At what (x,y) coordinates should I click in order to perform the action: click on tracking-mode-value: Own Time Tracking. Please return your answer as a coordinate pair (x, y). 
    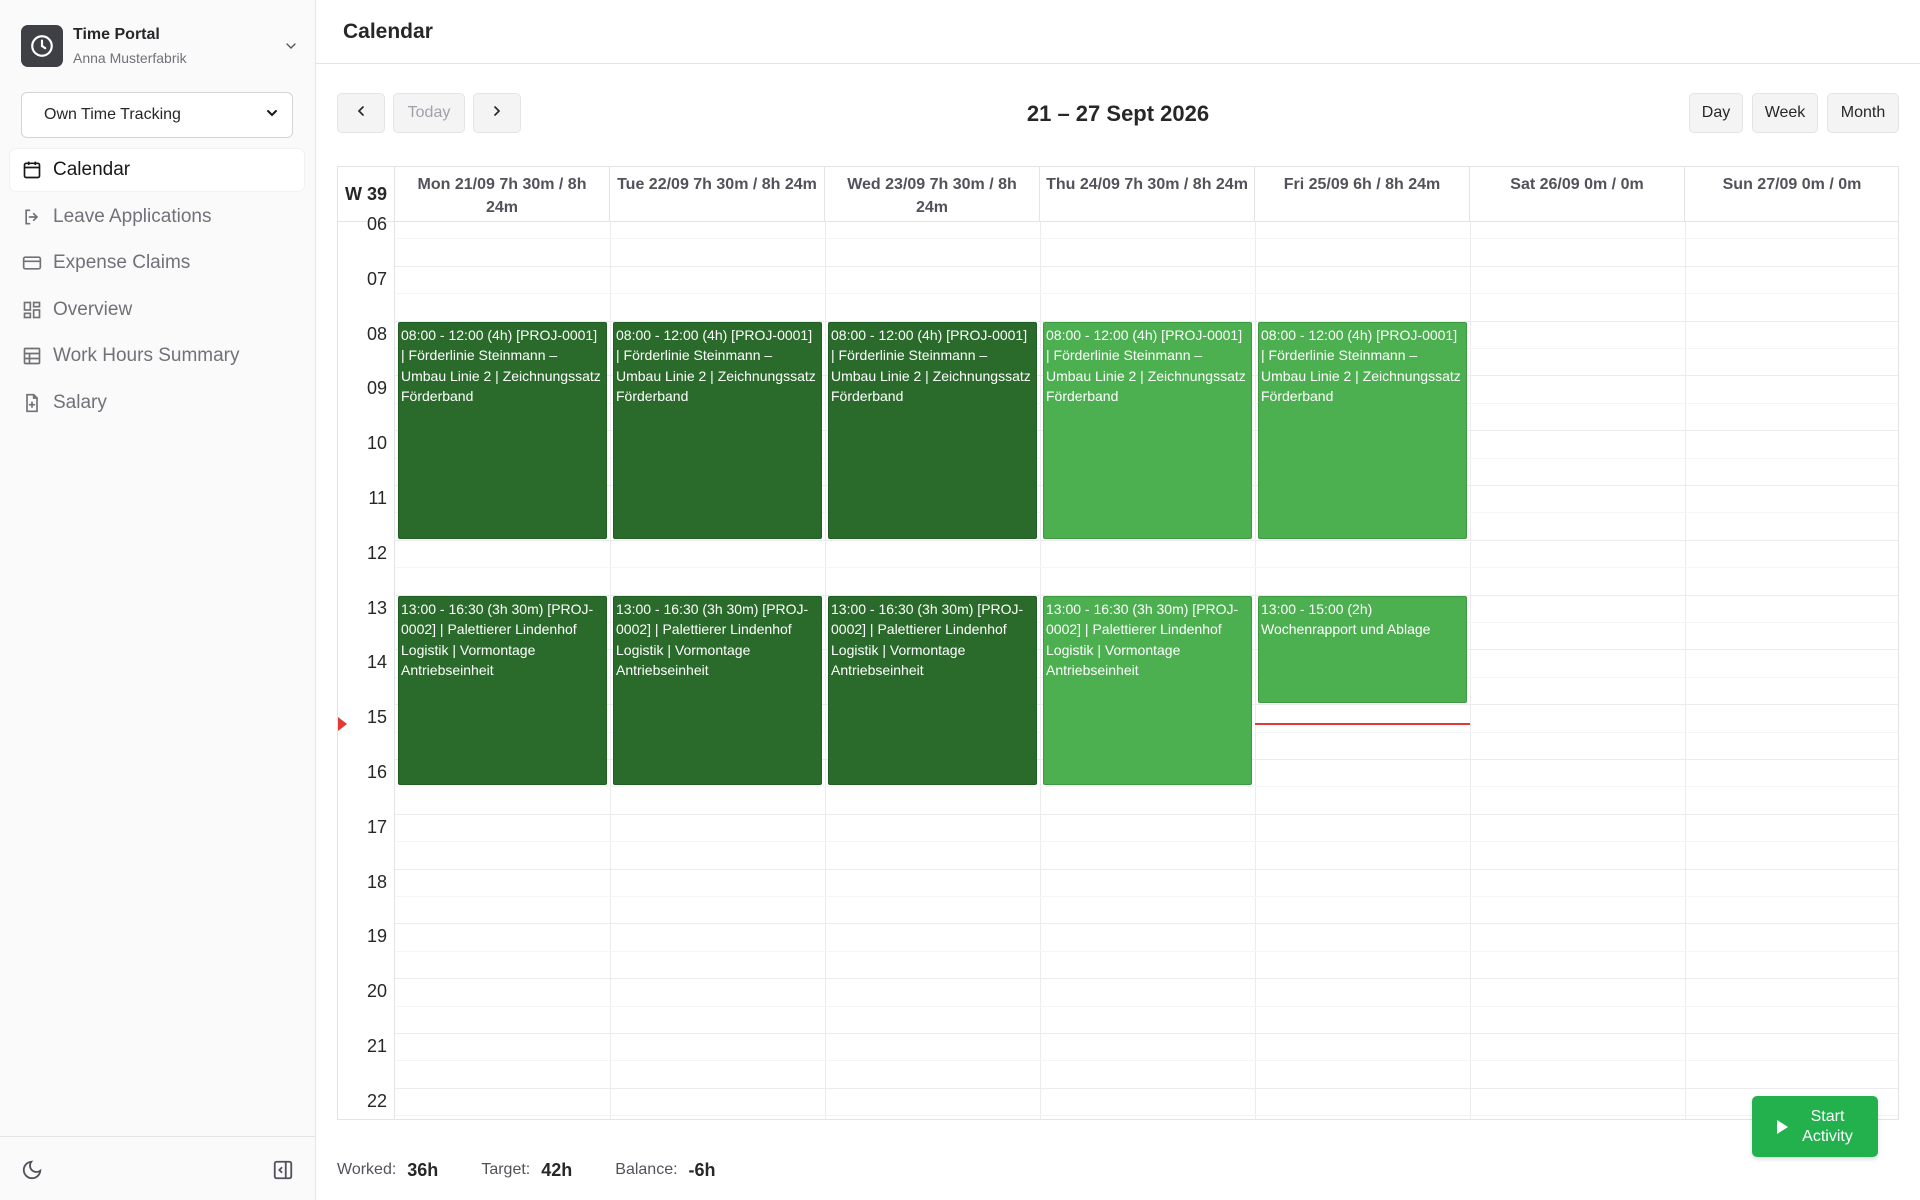
    Looking at the image, I should click on (112, 114).